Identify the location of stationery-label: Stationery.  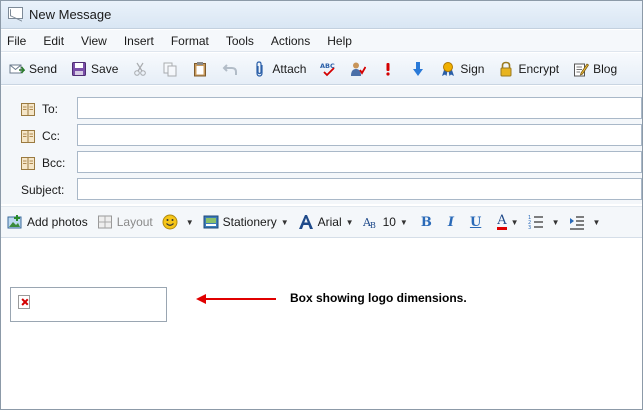
(249, 222).